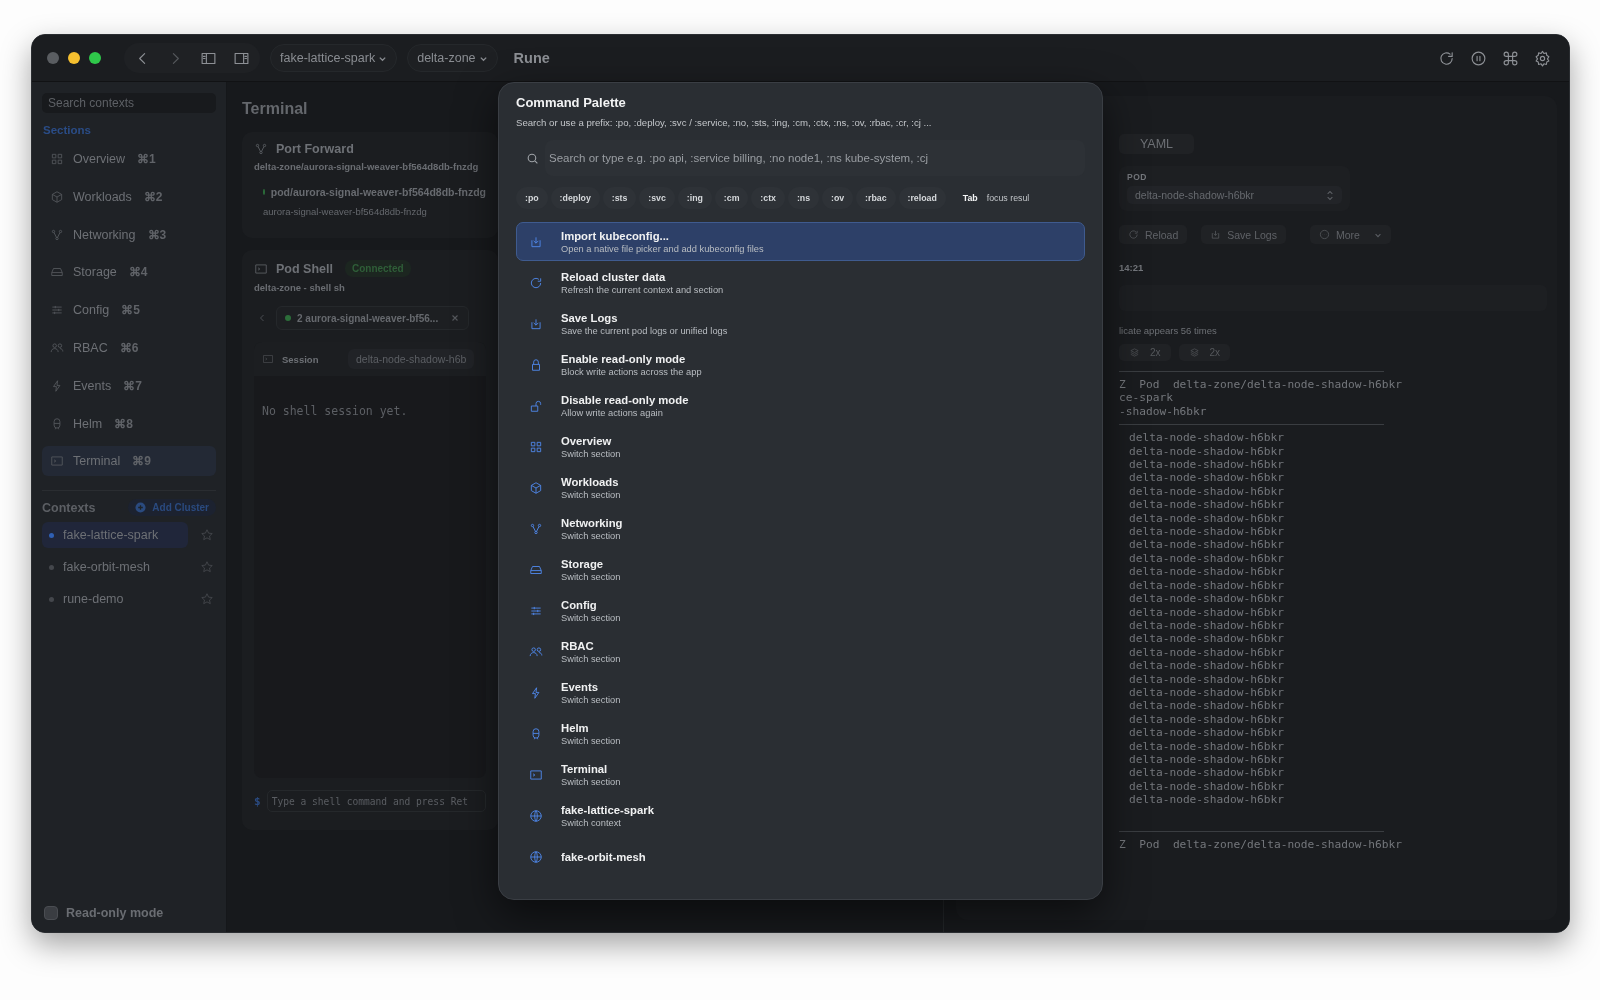 The width and height of the screenshot is (1600, 1000). What do you see at coordinates (800, 815) in the screenshot?
I see `command-item: fake-lattice-spark Switch context` at bounding box center [800, 815].